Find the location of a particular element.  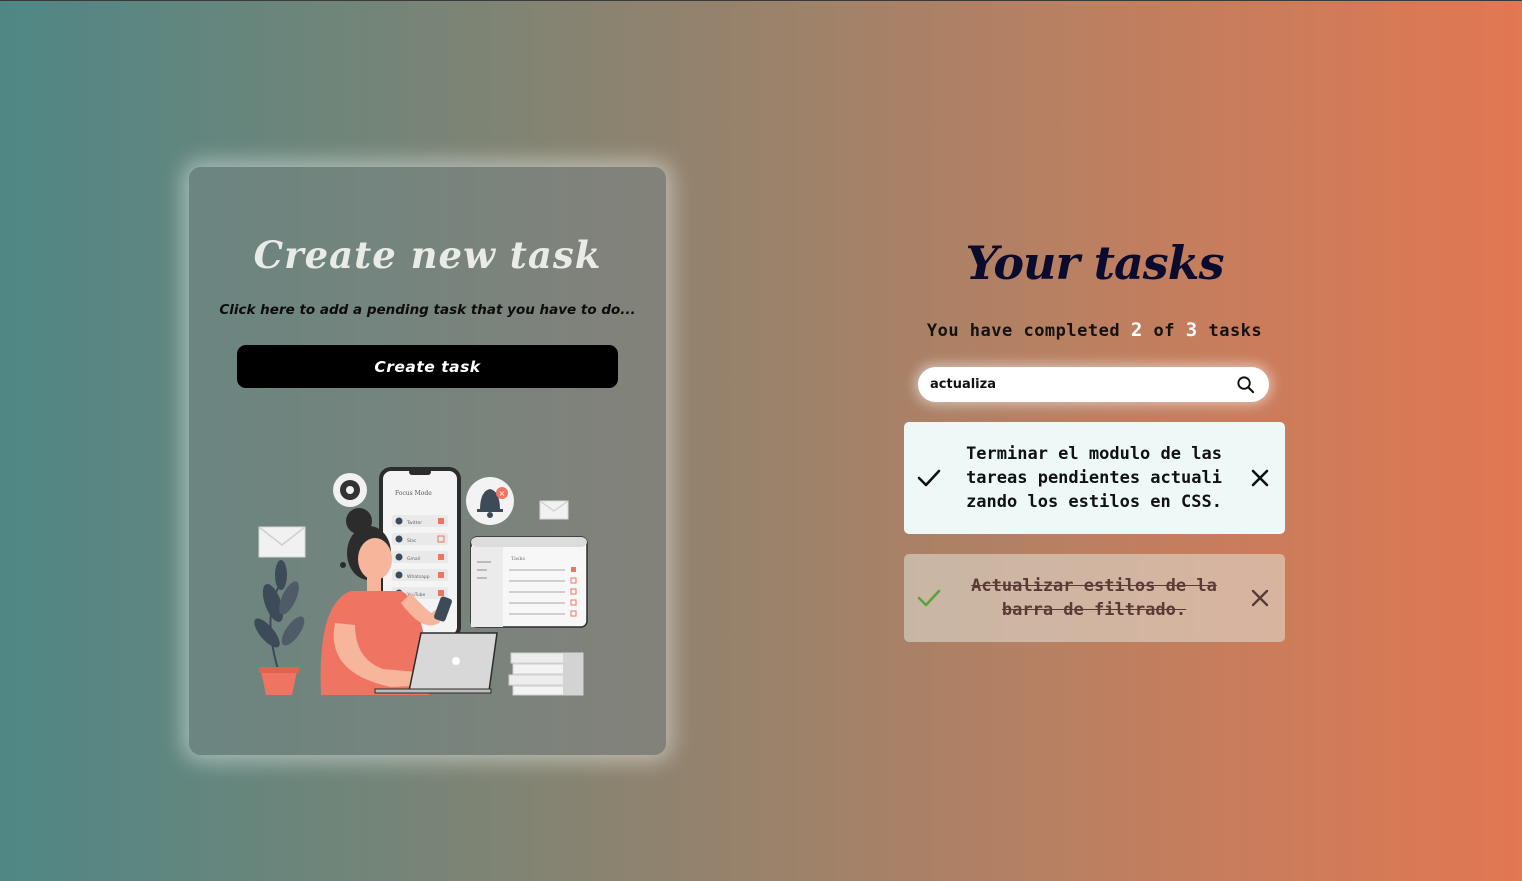

search-input is located at coordinates (1080, 384).